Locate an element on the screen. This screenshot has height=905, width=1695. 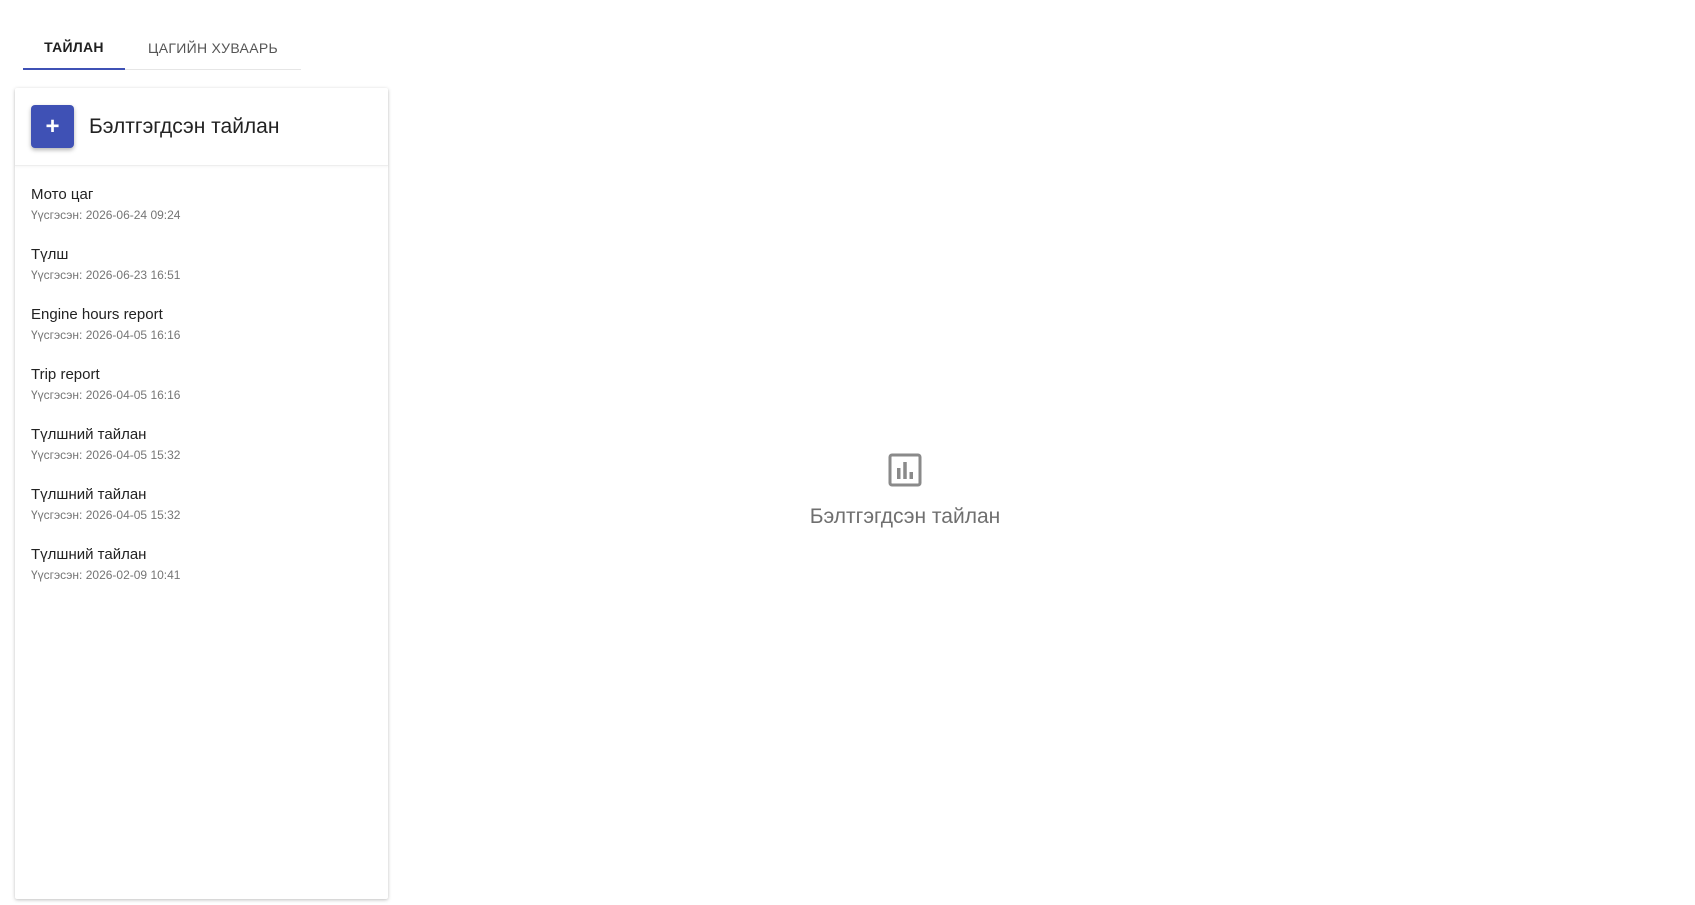
report-name: Мото цаг is located at coordinates (62, 194).